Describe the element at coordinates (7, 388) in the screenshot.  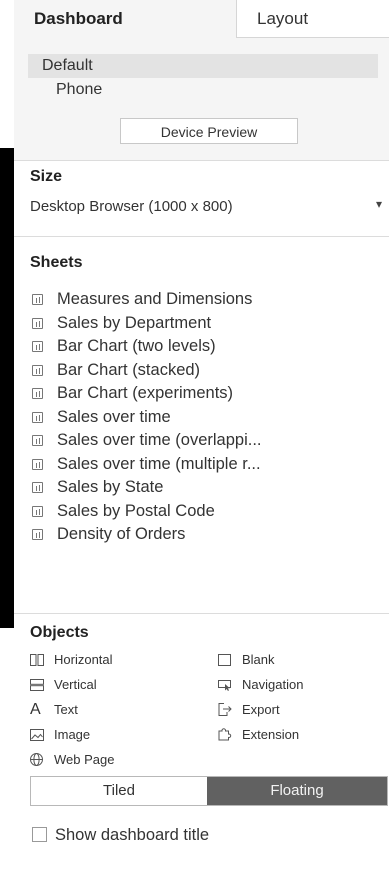
I see `left-edge-bar` at that location.